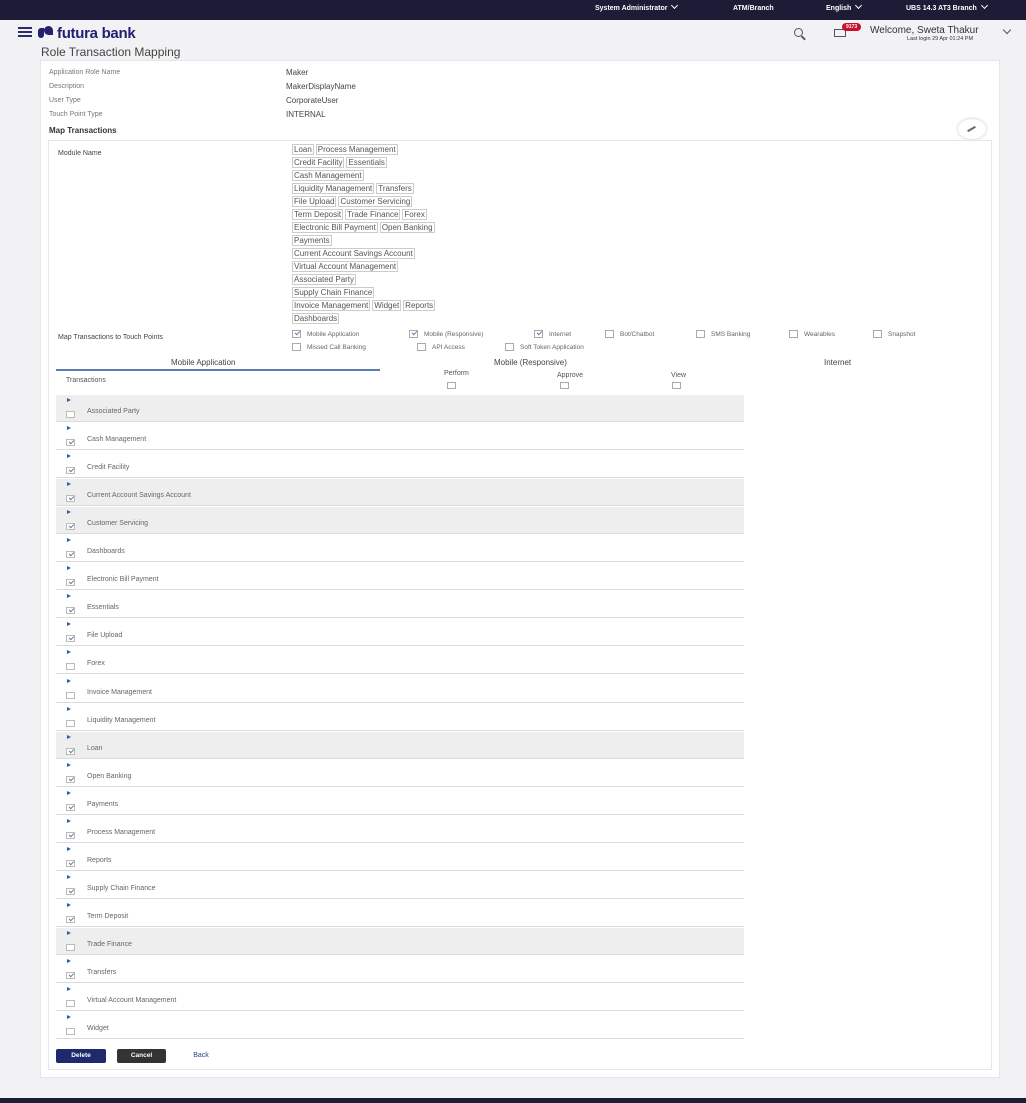  Describe the element at coordinates (407, 227) in the screenshot. I see `module-chip: Open Banking` at that location.